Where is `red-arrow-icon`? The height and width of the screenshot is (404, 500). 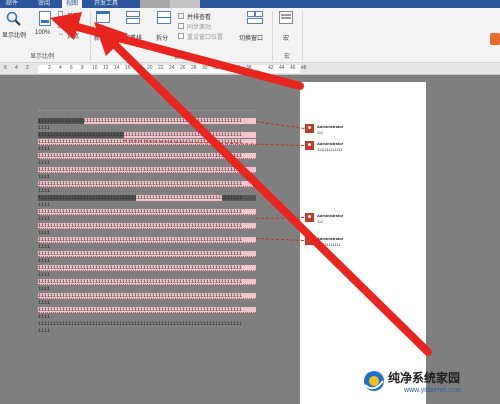 red-arrow-icon is located at coordinates (177, 51).